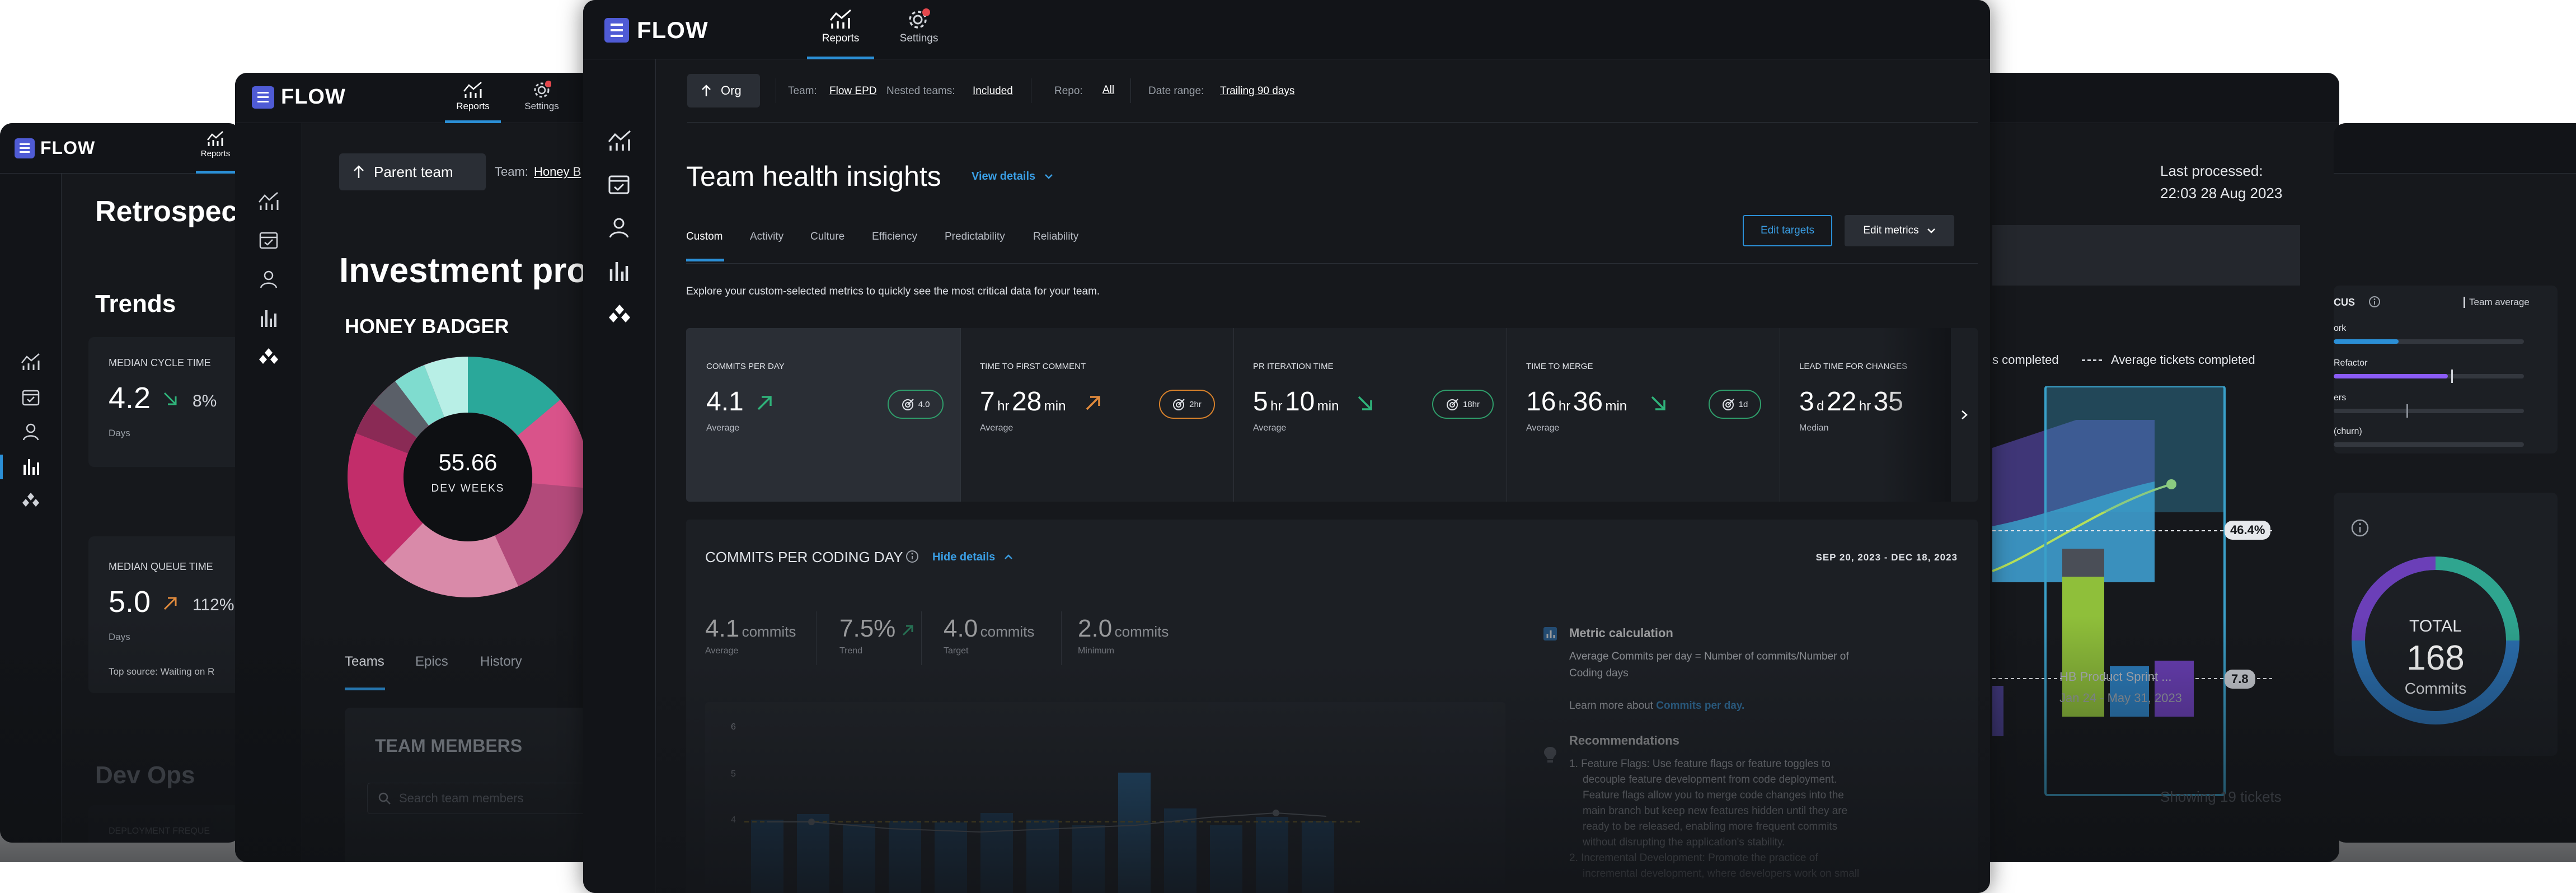 Image resolution: width=2576 pixels, height=893 pixels. I want to click on target-badge-value: 1d, so click(1743, 404).